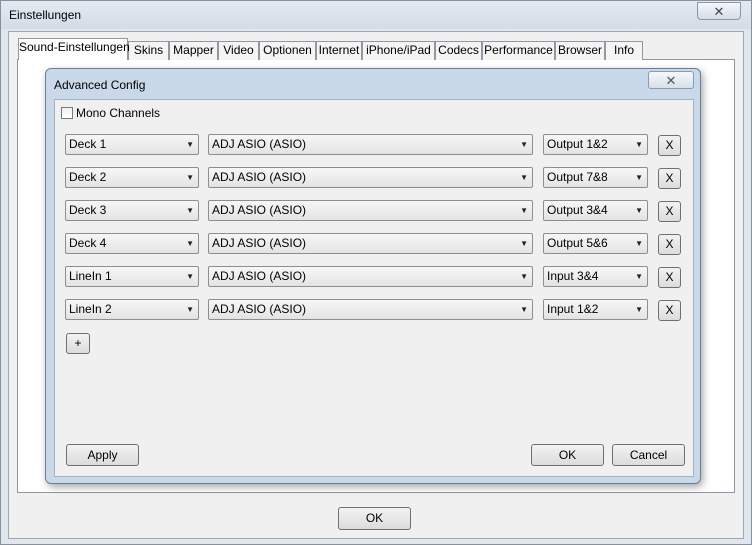 The image size is (752, 545). I want to click on device-select-1: ADJ ASIO (ASIO) ▼, so click(370, 144).